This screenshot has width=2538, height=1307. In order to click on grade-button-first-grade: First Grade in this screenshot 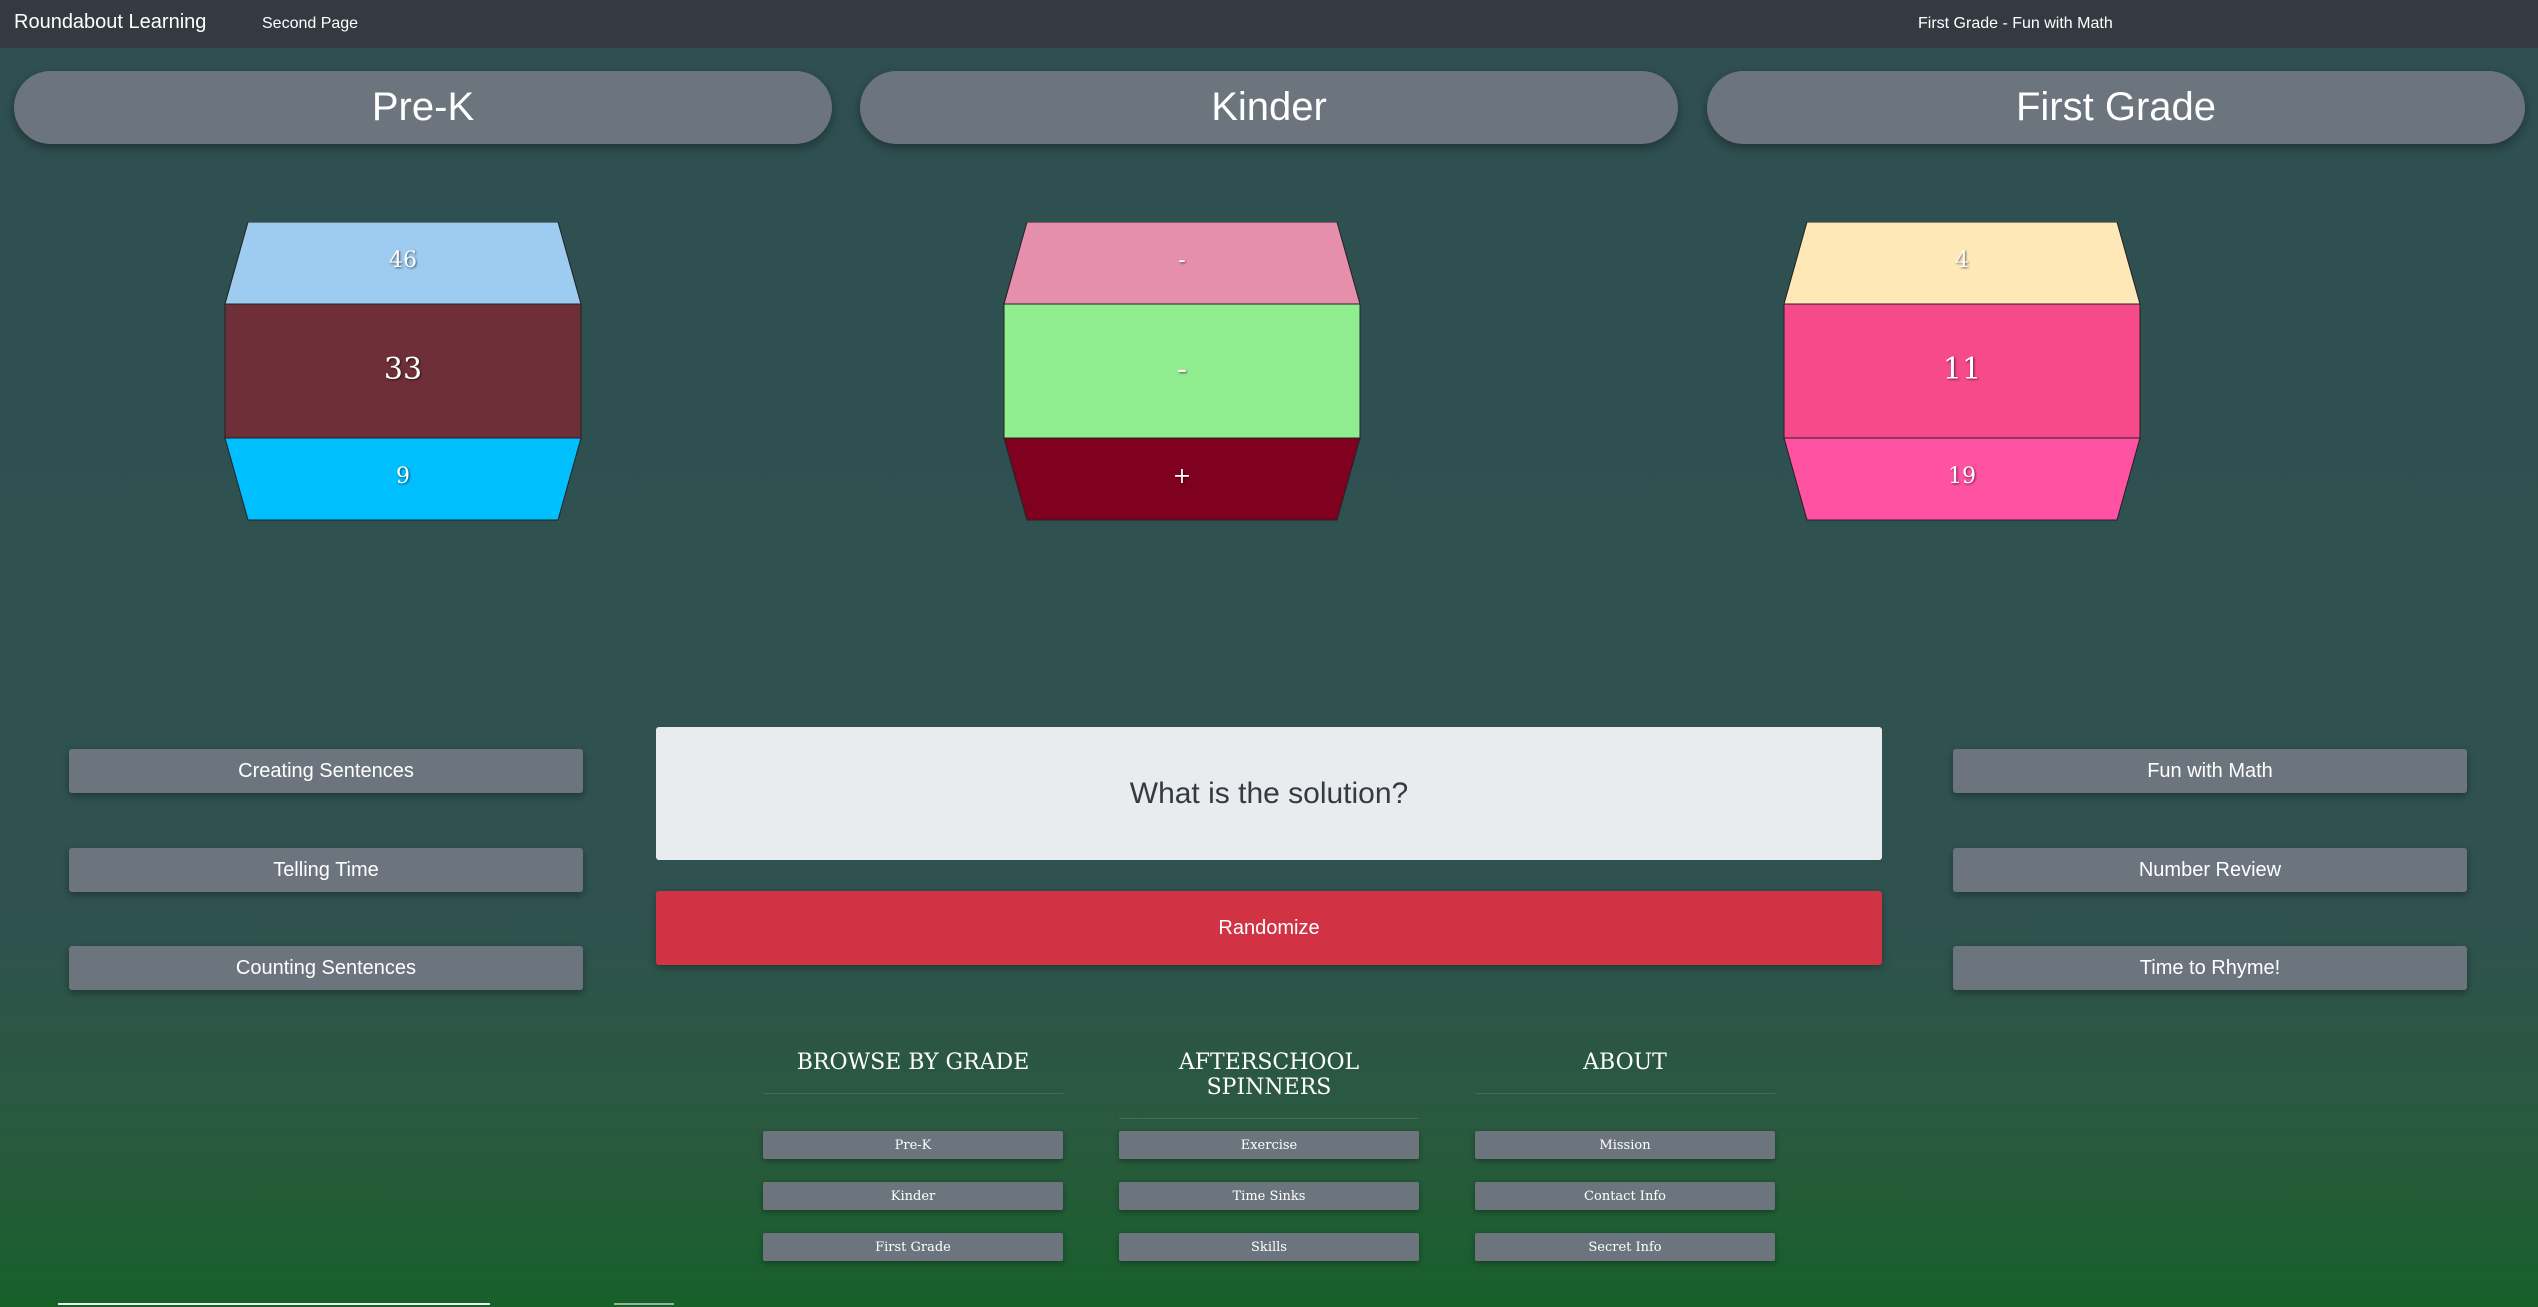, I will do `click(2116, 107)`.